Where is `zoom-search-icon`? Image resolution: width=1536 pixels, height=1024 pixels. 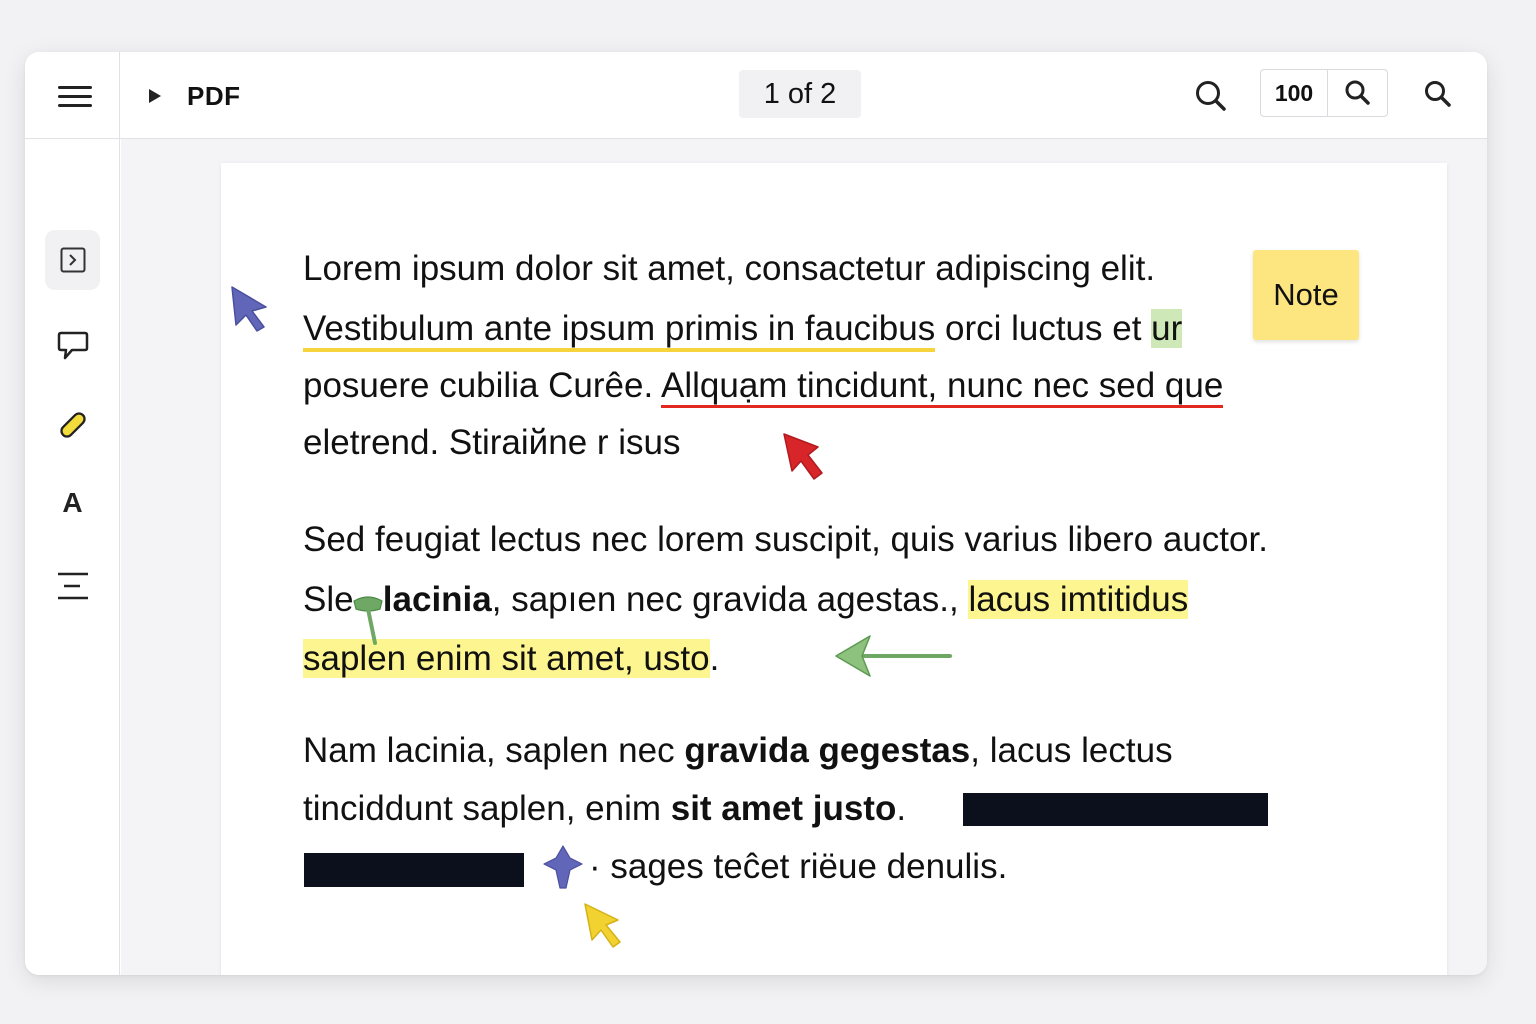
zoom-search-icon is located at coordinates (1357, 93).